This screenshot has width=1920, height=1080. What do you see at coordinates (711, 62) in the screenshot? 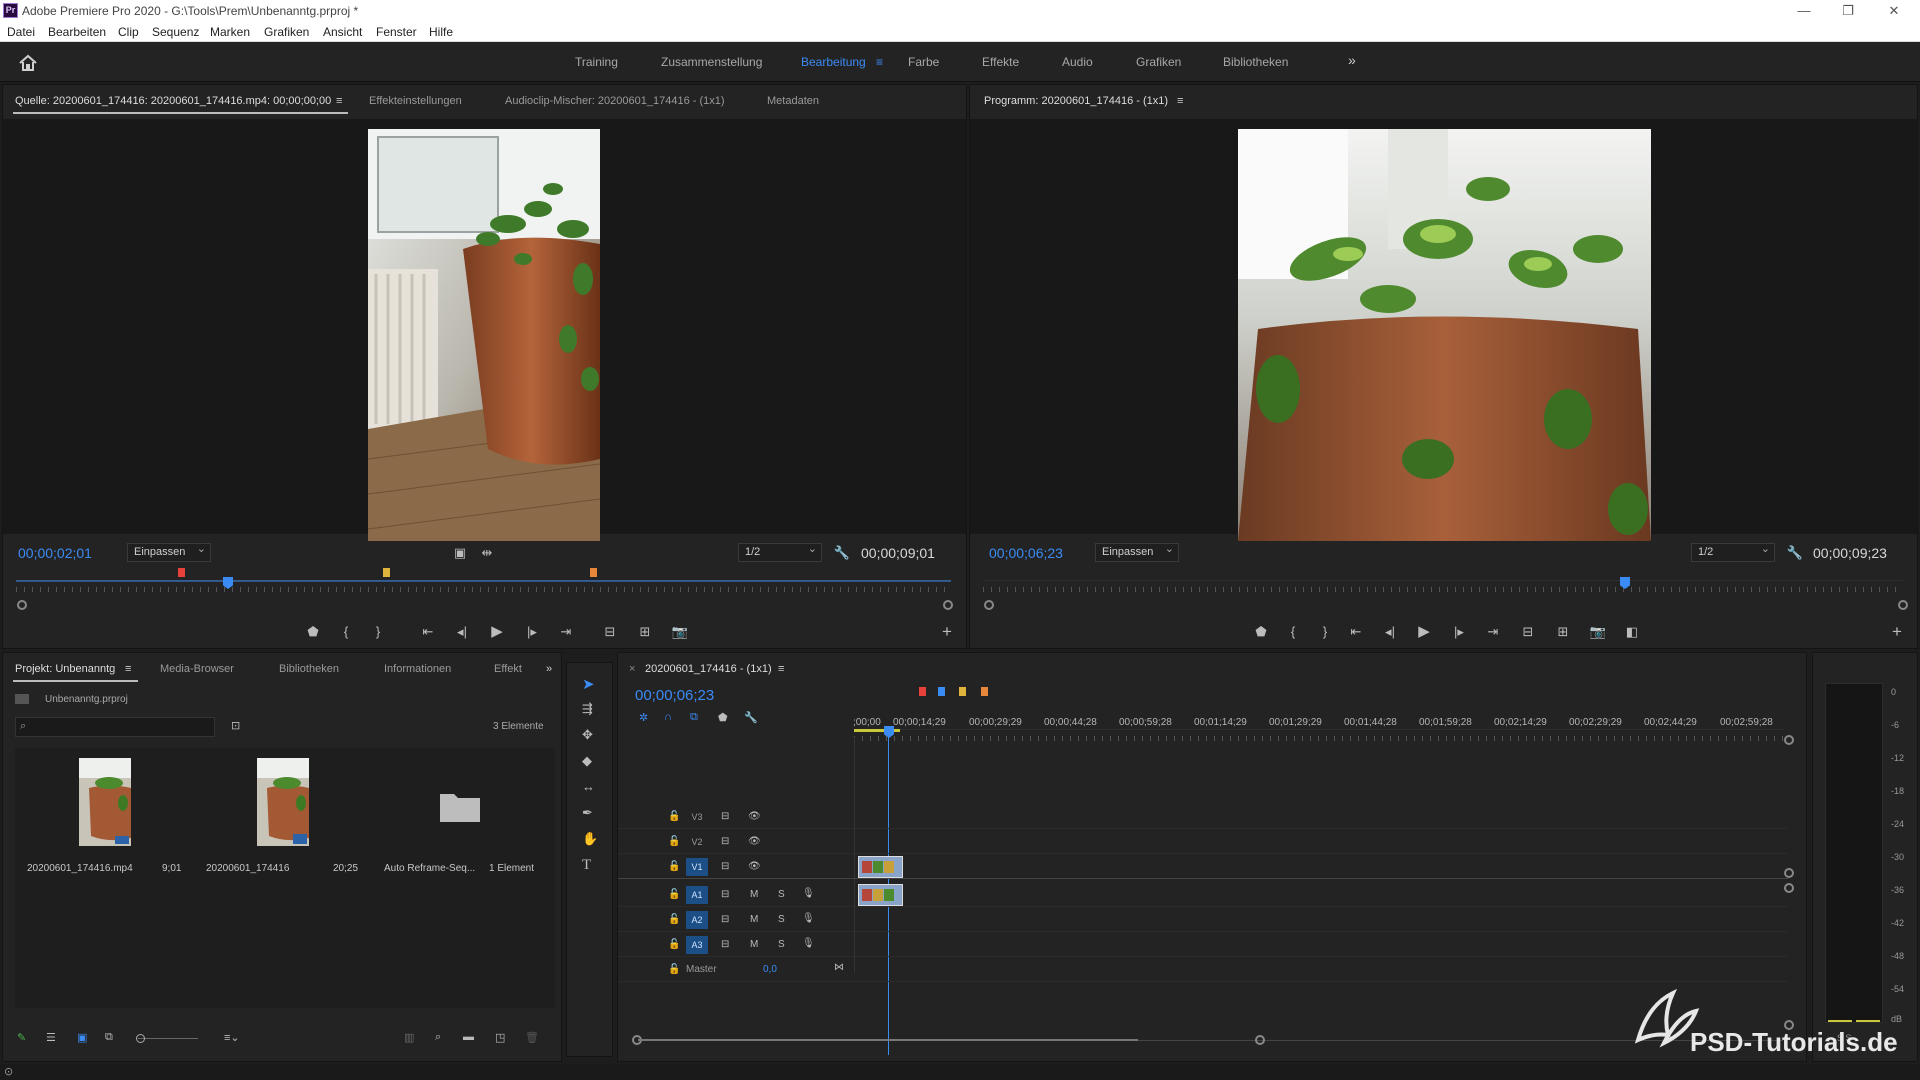
I see `workspace-zusammenstellung: Zusammenstellung` at bounding box center [711, 62].